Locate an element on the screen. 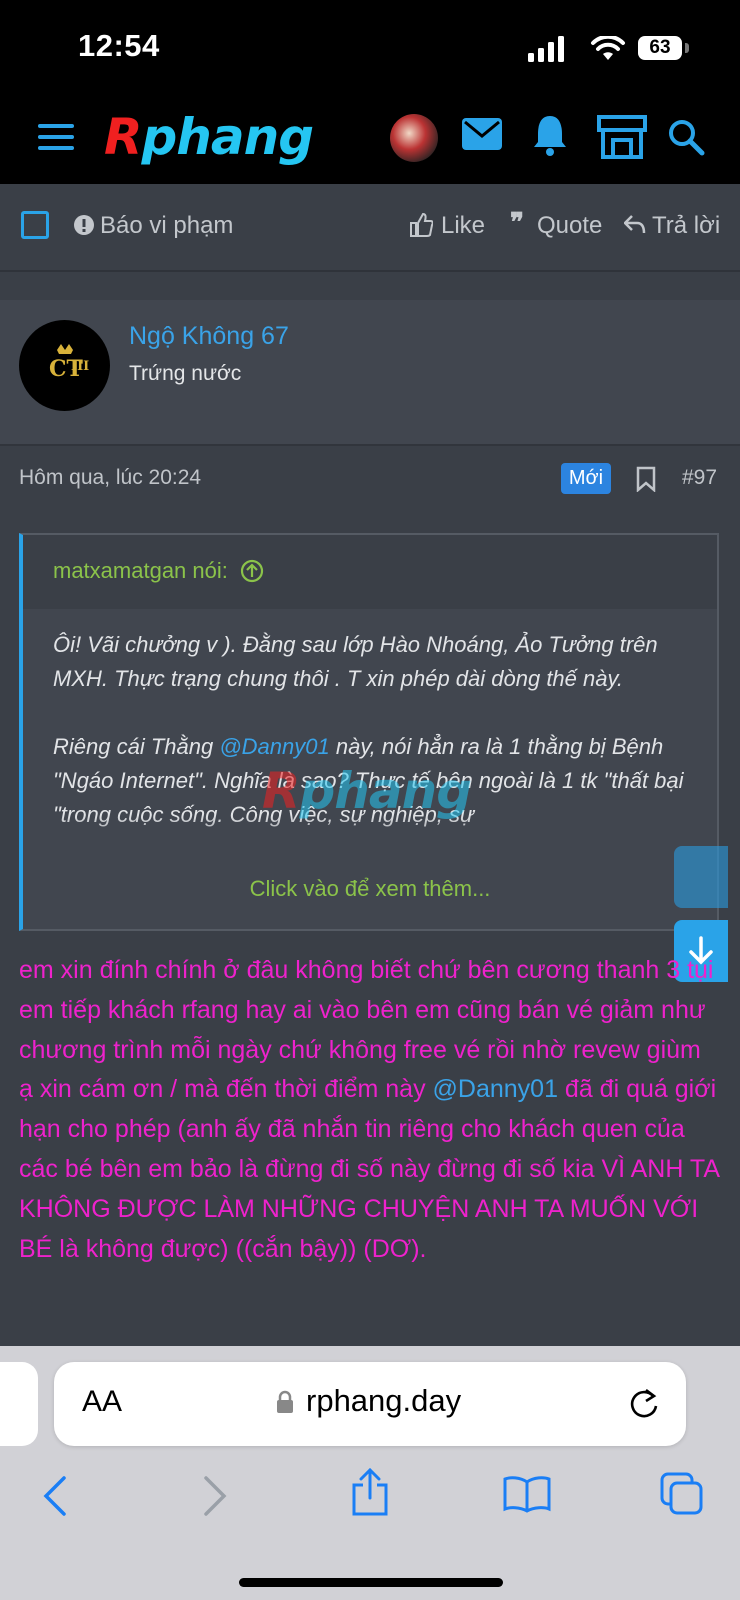  signal-icon is located at coordinates (546, 49).